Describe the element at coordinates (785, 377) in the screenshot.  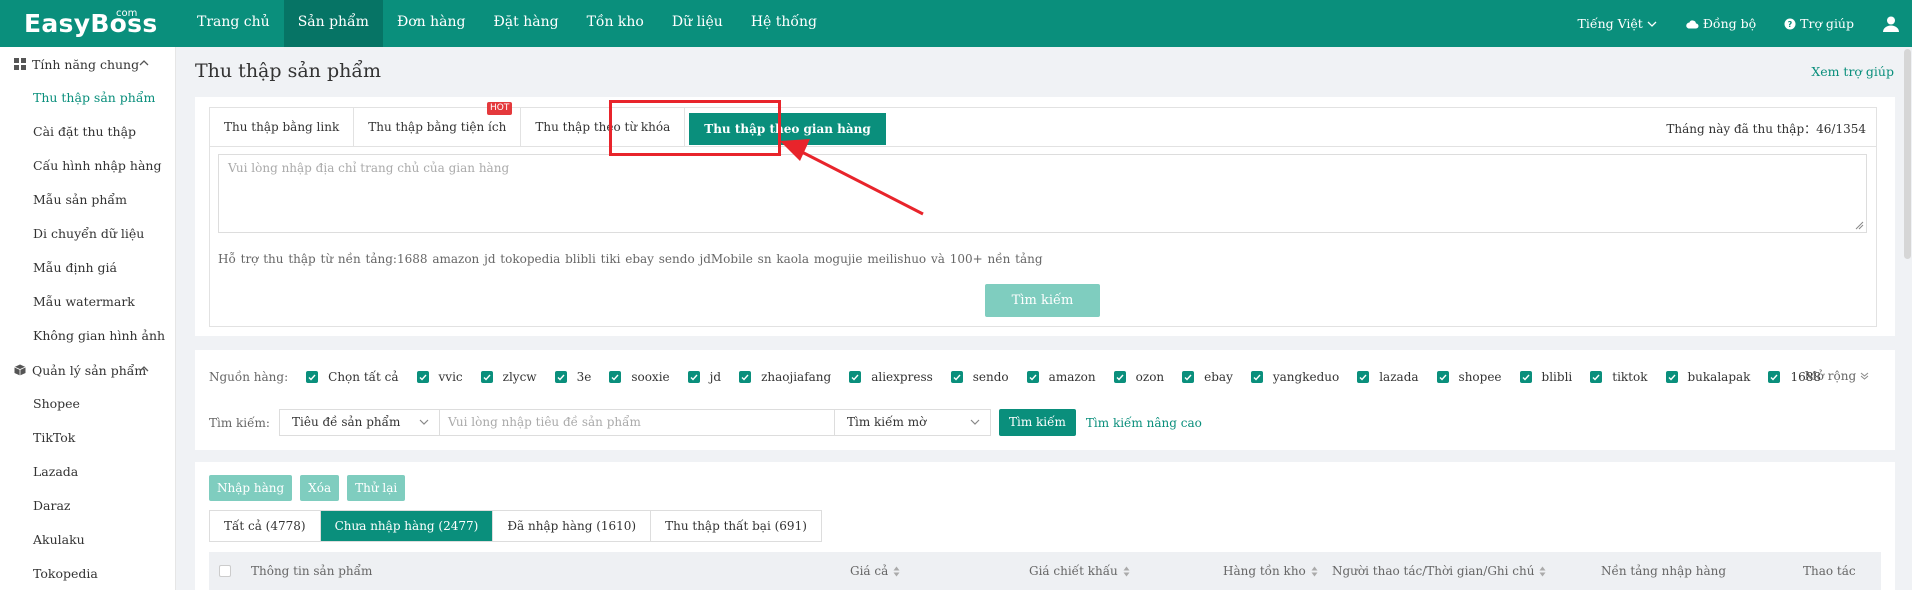
I see `source-option-zhaojiafang: zhaojiafang` at that location.